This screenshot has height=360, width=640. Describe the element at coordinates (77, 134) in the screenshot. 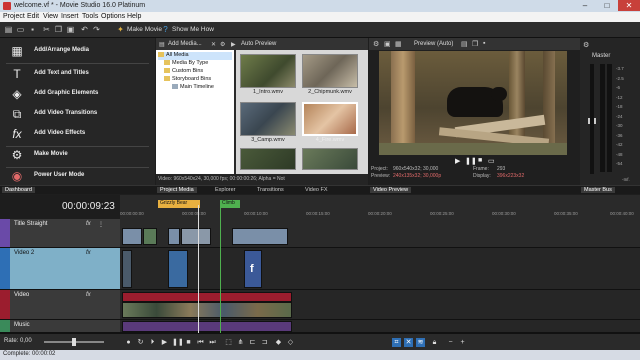

I see `add-video-effects-button: fx Add Video Effects` at that location.